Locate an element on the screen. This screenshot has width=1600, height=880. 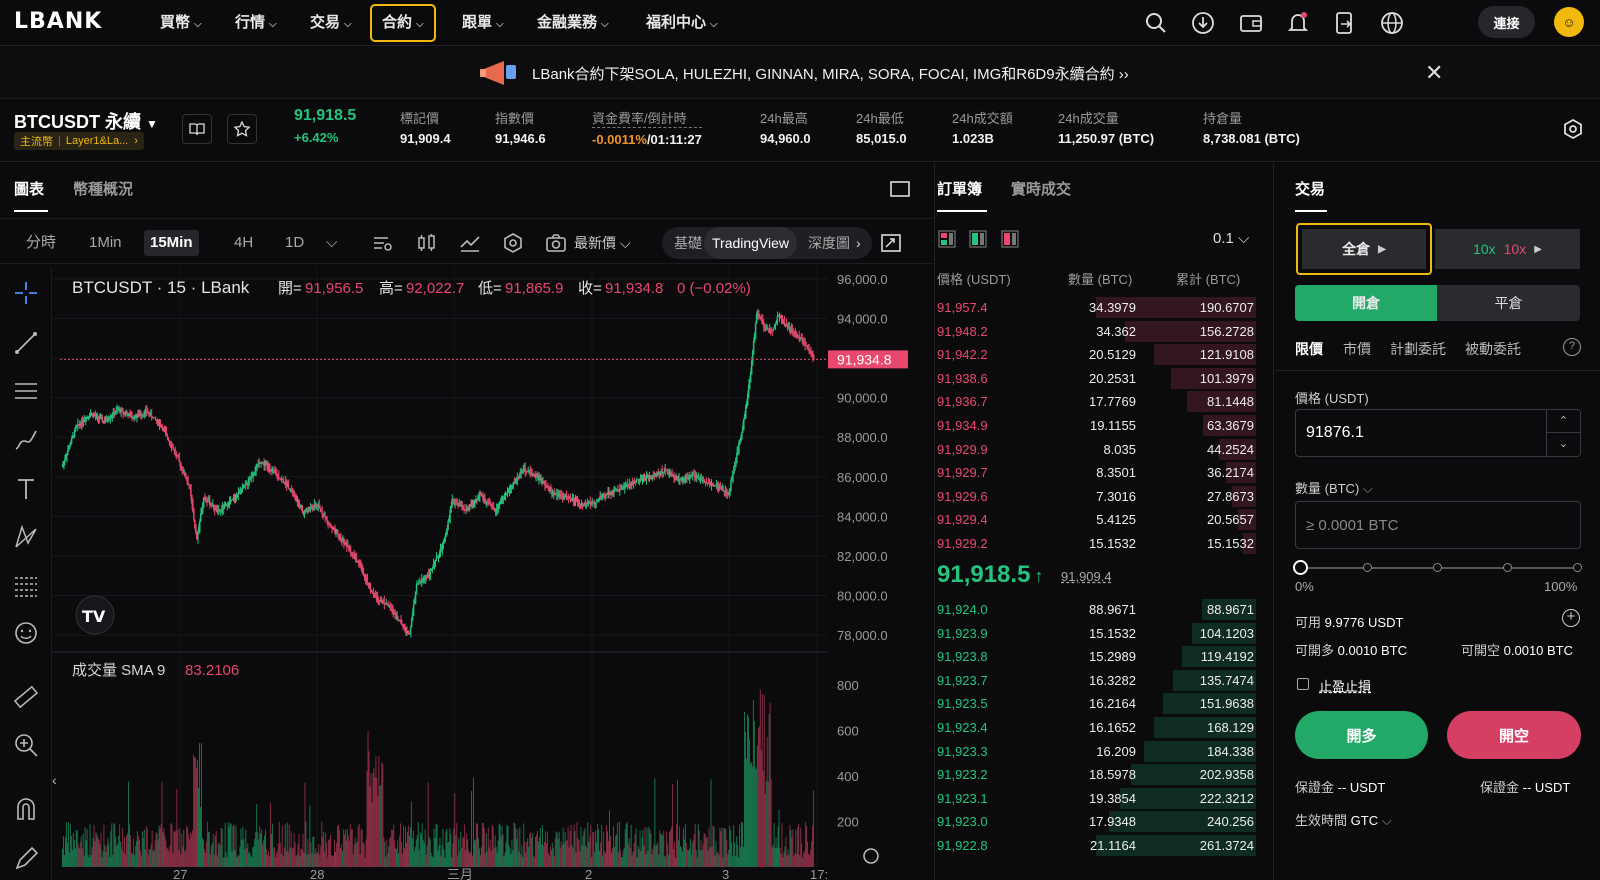
ask-row: 91,929.9 8.035 44.2524 is located at coordinates (1096, 449).